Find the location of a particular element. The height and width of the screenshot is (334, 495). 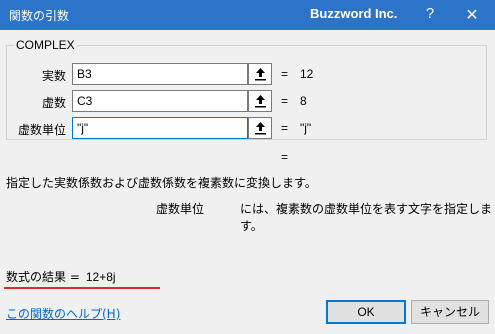

arg-description-text: には、複素数の虚数単位を表す文字を指定します。 is located at coordinates (366, 217).